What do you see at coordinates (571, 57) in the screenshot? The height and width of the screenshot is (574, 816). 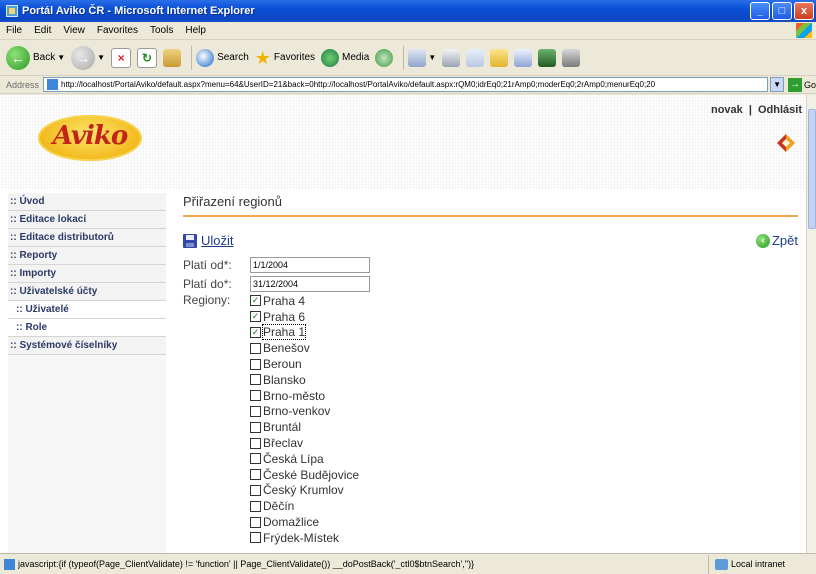 I see `tools-button` at bounding box center [571, 57].